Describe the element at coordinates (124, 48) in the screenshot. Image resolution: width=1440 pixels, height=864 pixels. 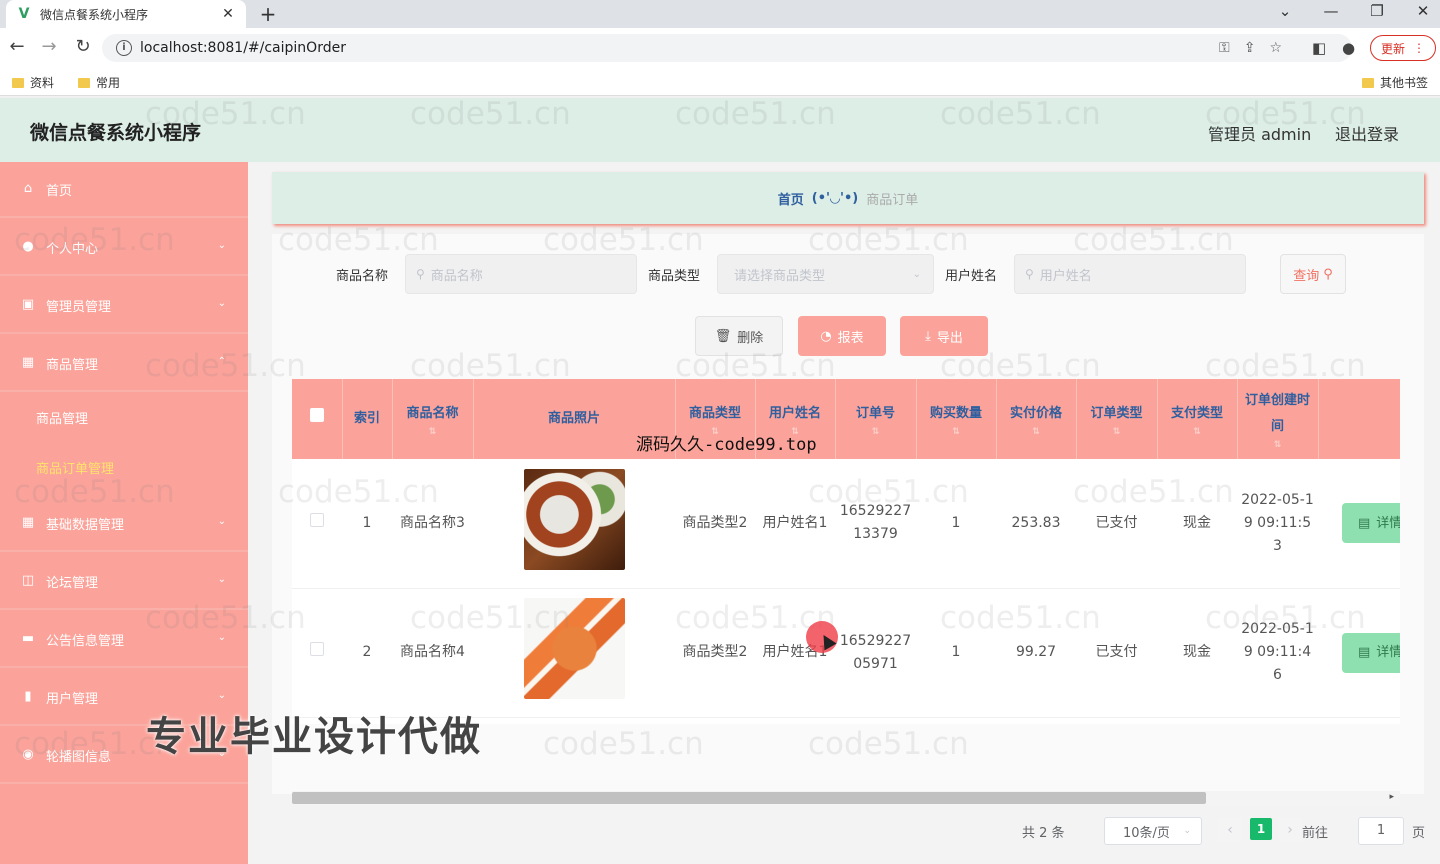
I see `site-info-icon: i` at that location.